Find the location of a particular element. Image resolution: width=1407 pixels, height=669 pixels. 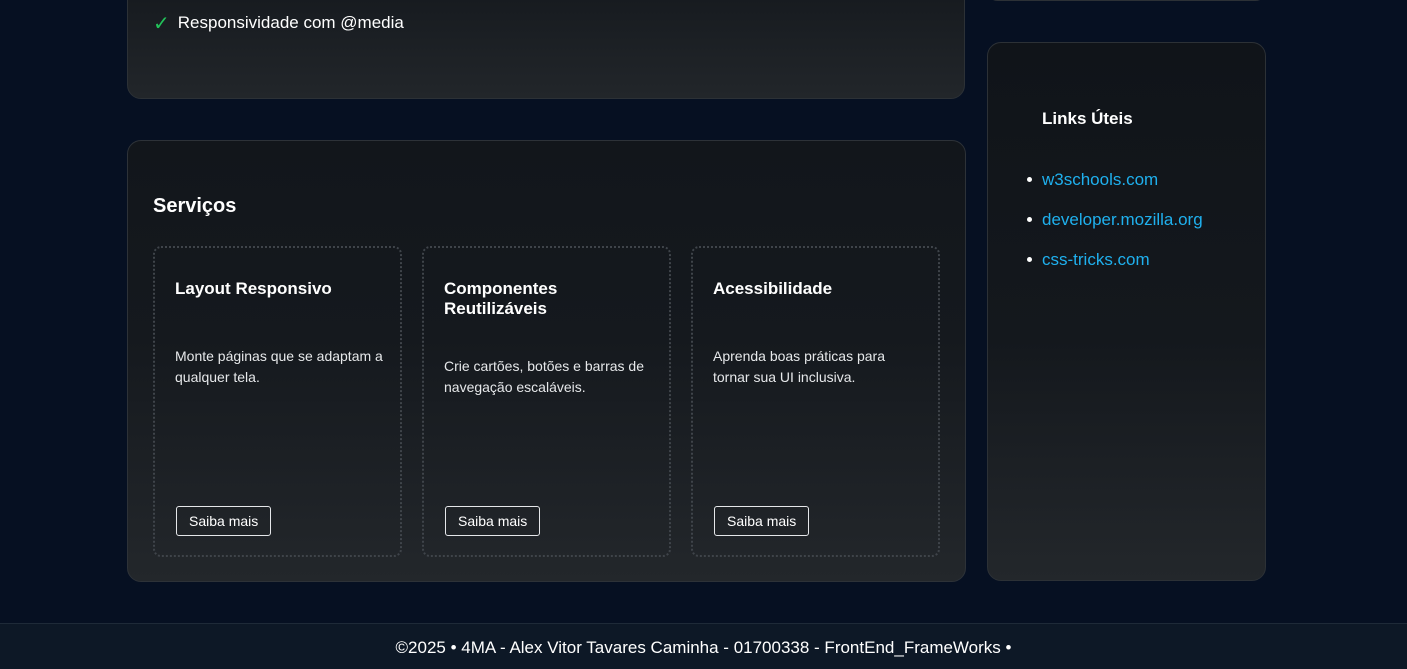

service-card-title: Componentes Reutilizáveis is located at coordinates (501, 298).